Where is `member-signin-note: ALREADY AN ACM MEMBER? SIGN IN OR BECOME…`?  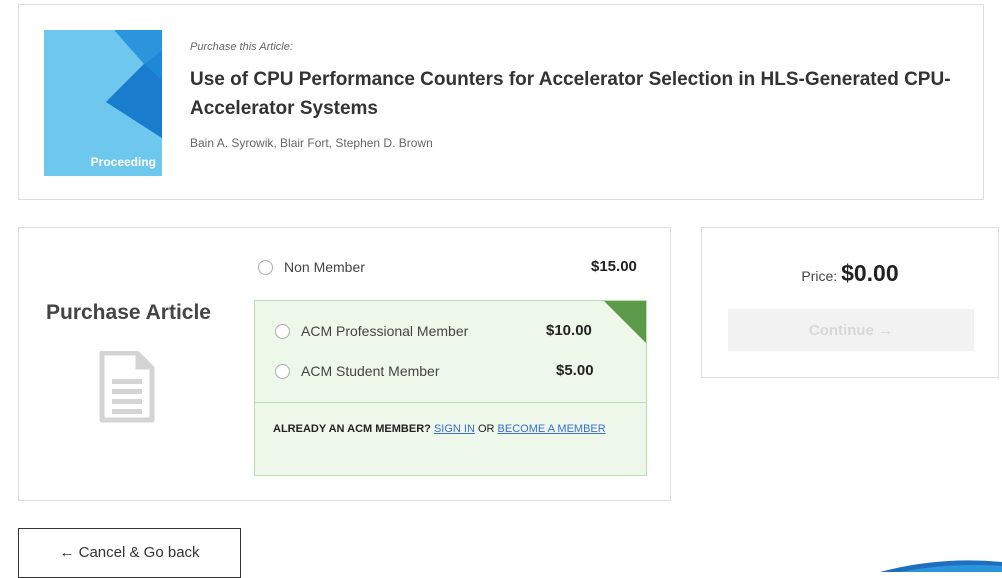 member-signin-note: ALREADY AN ACM MEMBER? SIGN IN OR BECOME… is located at coordinates (448, 429).